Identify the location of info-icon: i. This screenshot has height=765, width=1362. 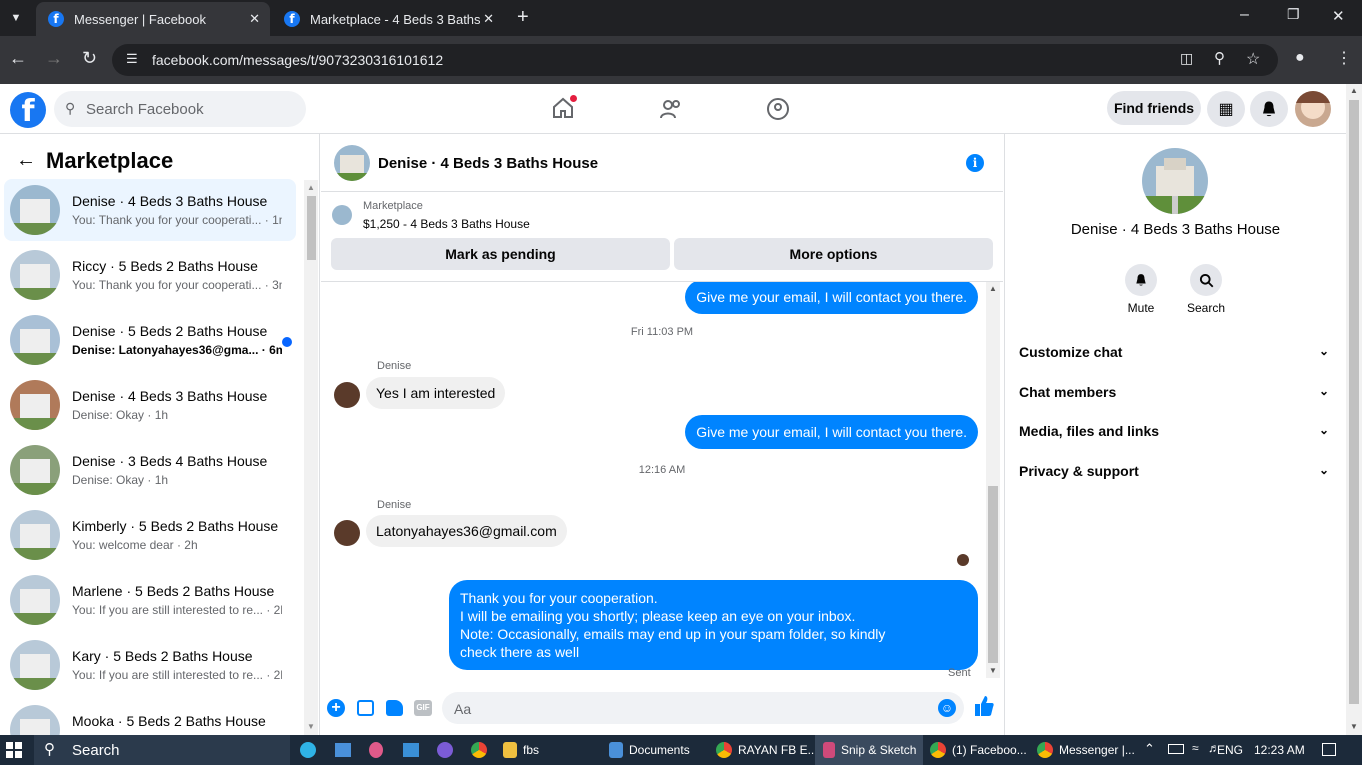
(975, 163).